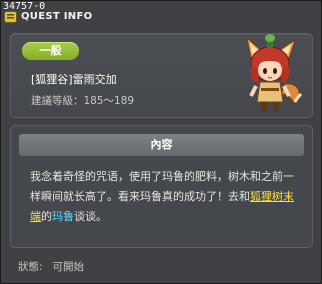 The width and height of the screenshot is (322, 284). What do you see at coordinates (161, 14) in the screenshot?
I see `title-bar: QUEST INFO` at bounding box center [161, 14].